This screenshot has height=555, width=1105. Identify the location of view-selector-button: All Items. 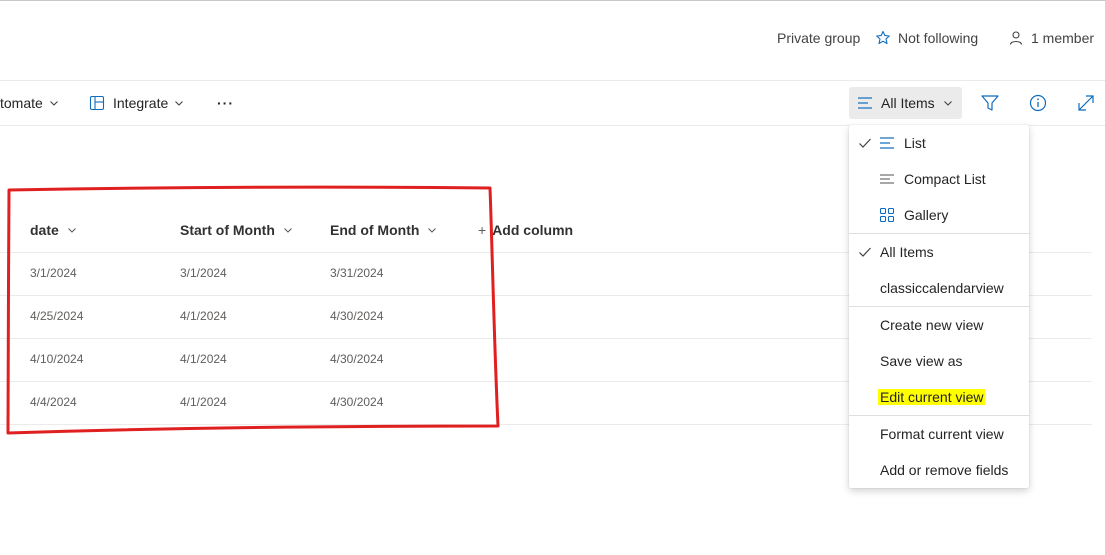
(905, 103).